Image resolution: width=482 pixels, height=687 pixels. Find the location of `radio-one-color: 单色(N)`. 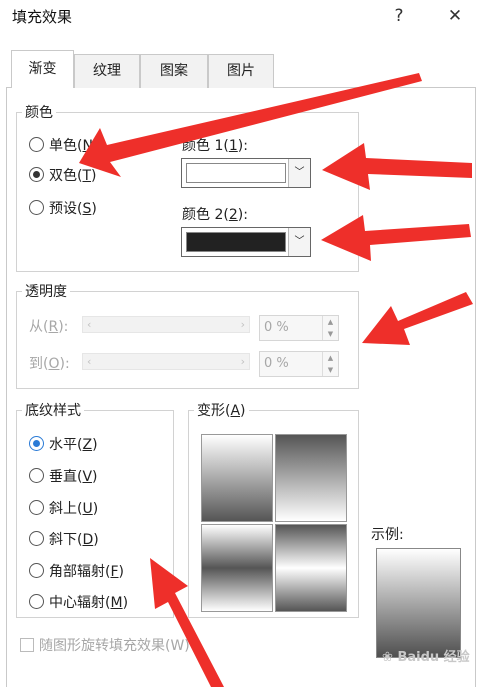

radio-one-color: 单色(N) is located at coordinates (63, 145).